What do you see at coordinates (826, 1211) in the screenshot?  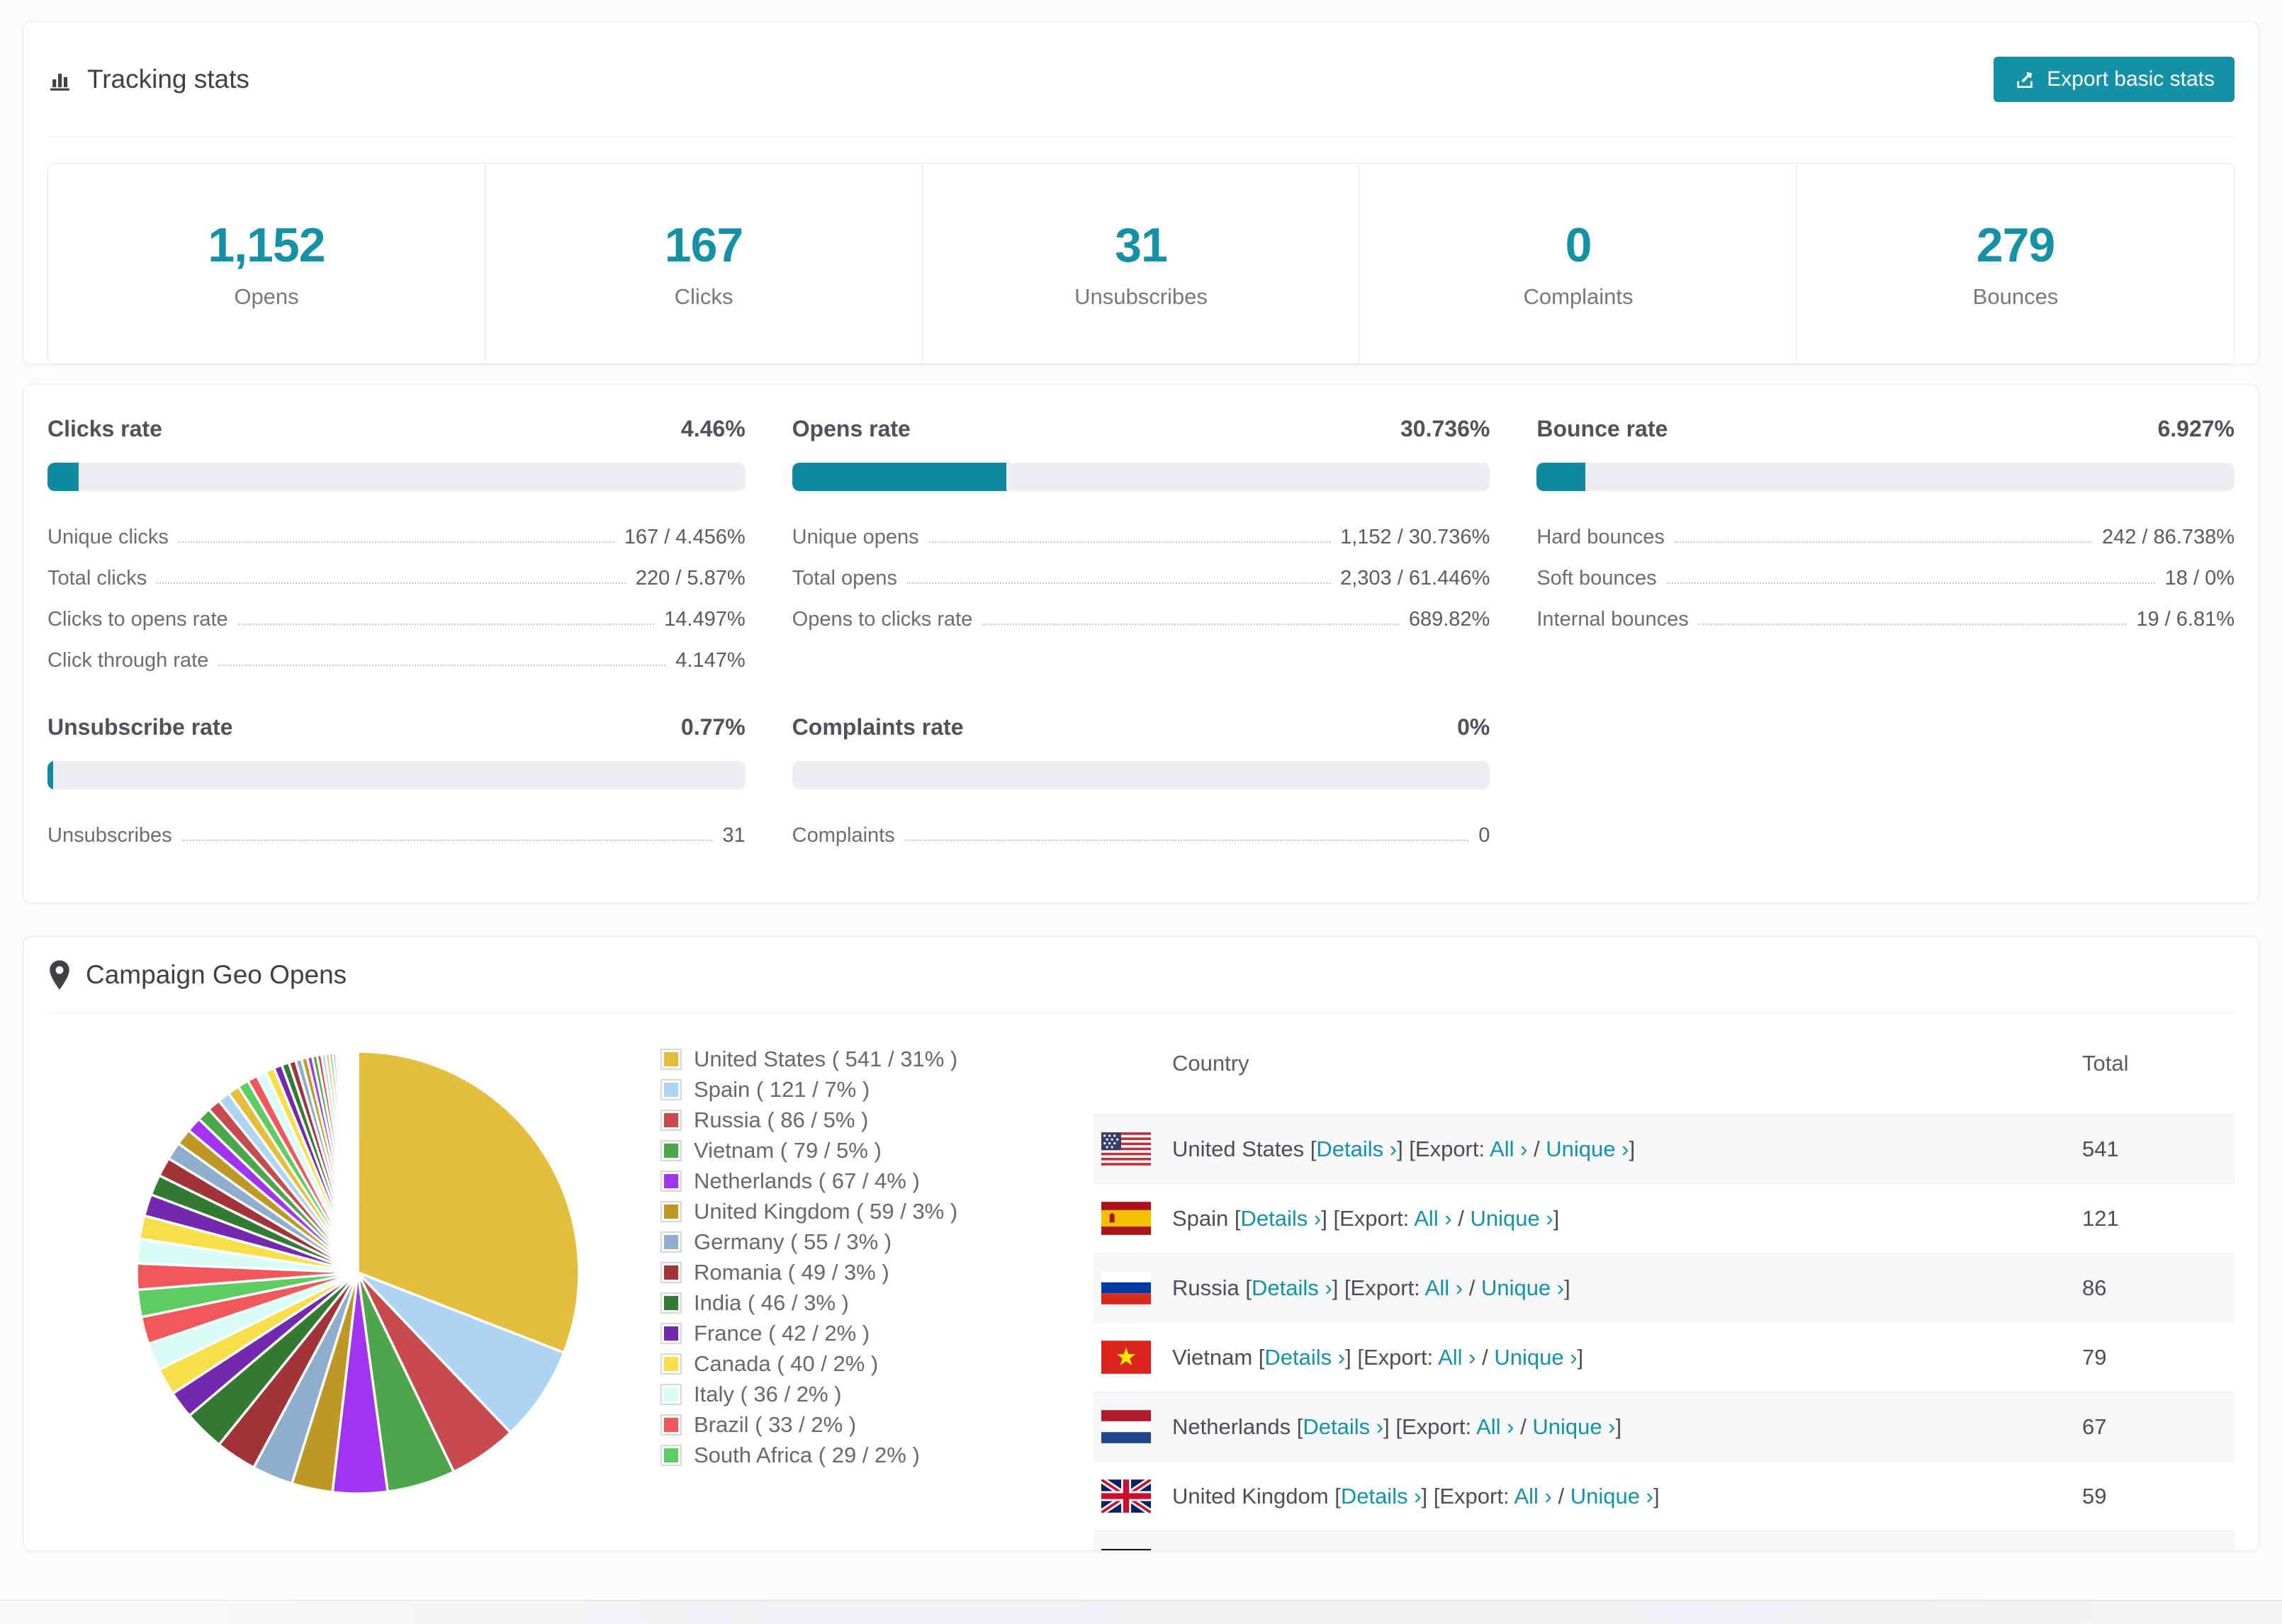 I see `legend-label: United Kingdom ( 59 / 3% )` at bounding box center [826, 1211].